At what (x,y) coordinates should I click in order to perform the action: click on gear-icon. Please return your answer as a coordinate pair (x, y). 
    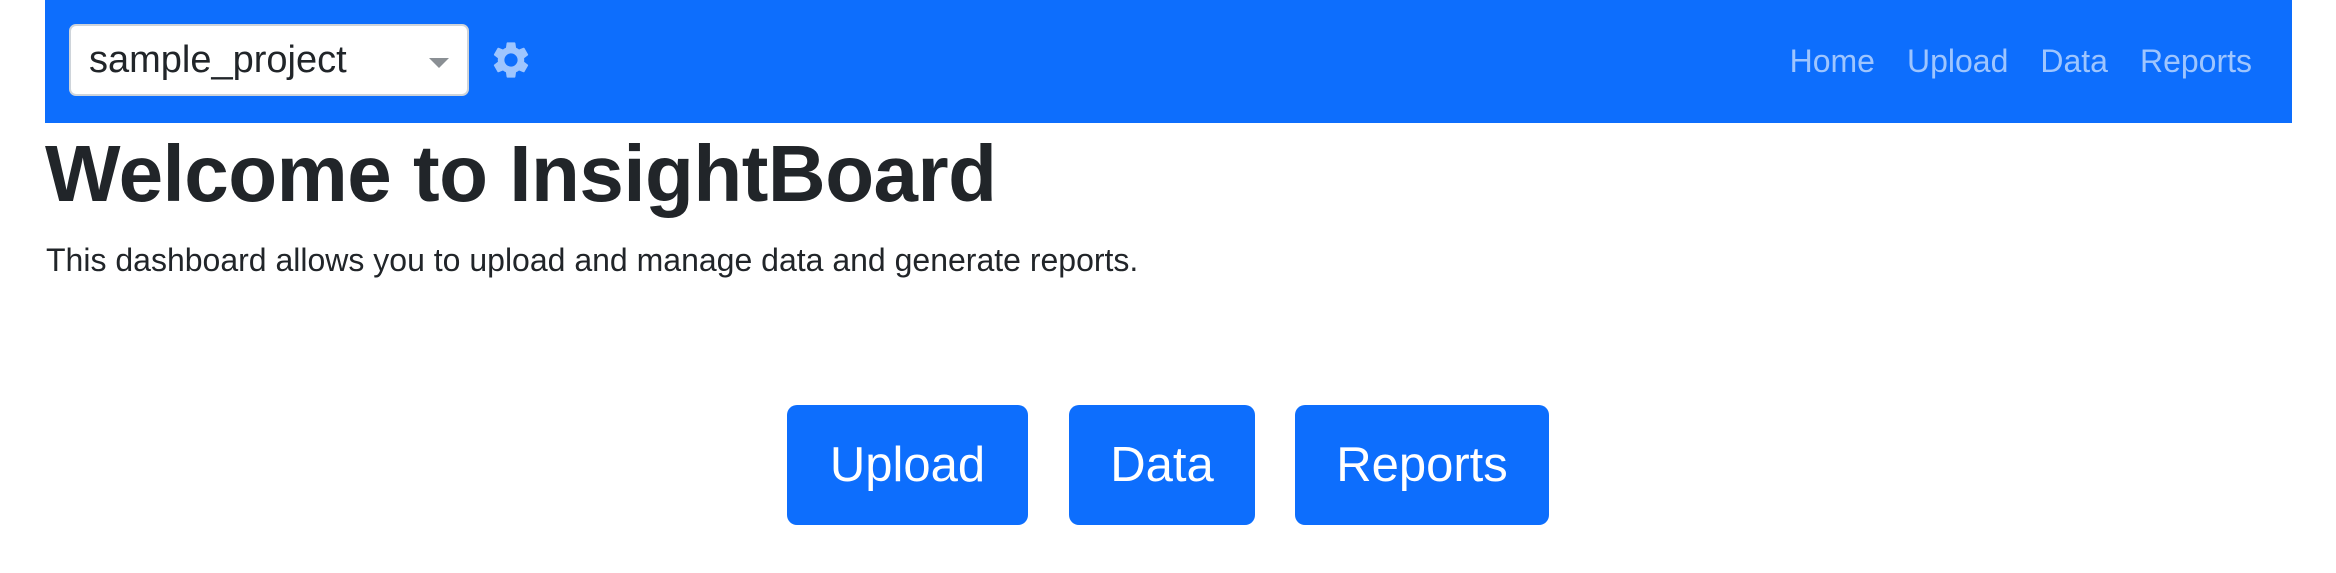
    Looking at the image, I should click on (511, 60).